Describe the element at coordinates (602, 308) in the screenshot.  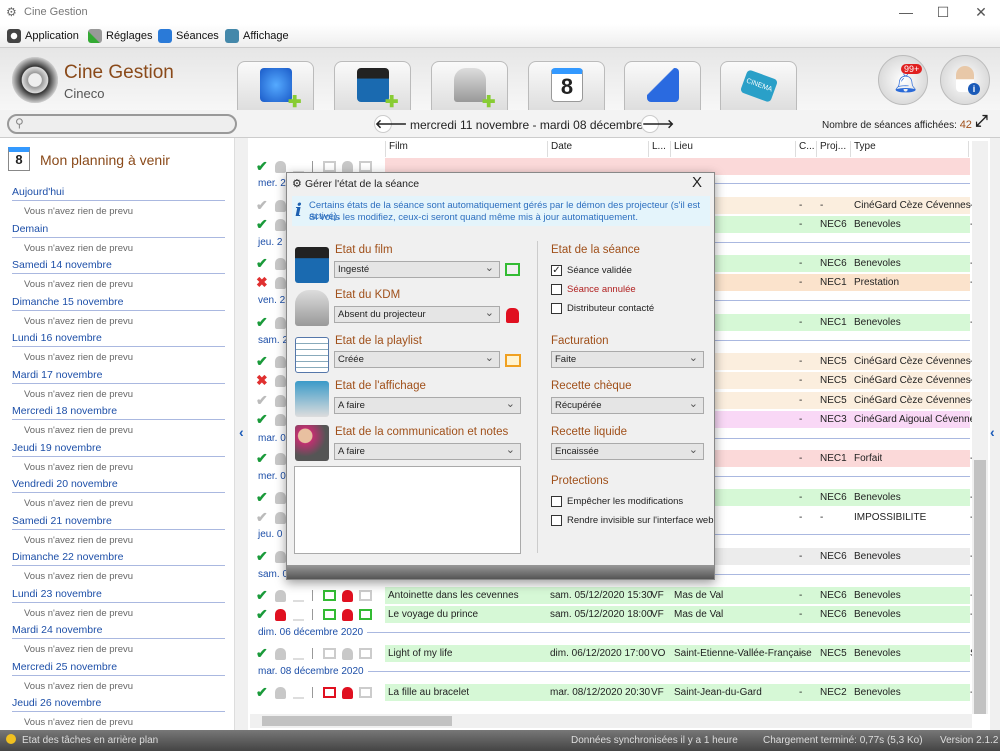
I see `checkbox-distributeur-contacte: Distributeur contacté` at that location.